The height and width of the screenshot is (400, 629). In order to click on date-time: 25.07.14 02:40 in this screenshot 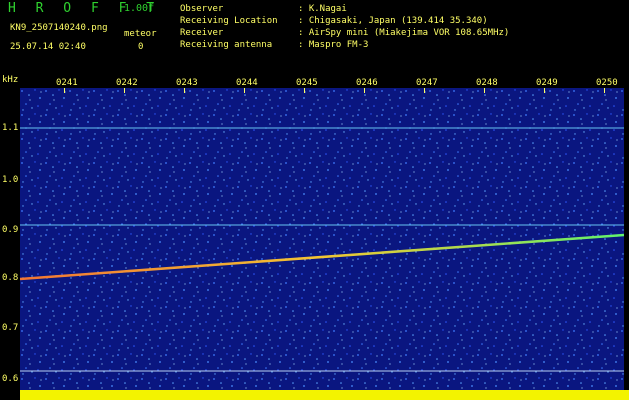, I will do `click(48, 47)`.